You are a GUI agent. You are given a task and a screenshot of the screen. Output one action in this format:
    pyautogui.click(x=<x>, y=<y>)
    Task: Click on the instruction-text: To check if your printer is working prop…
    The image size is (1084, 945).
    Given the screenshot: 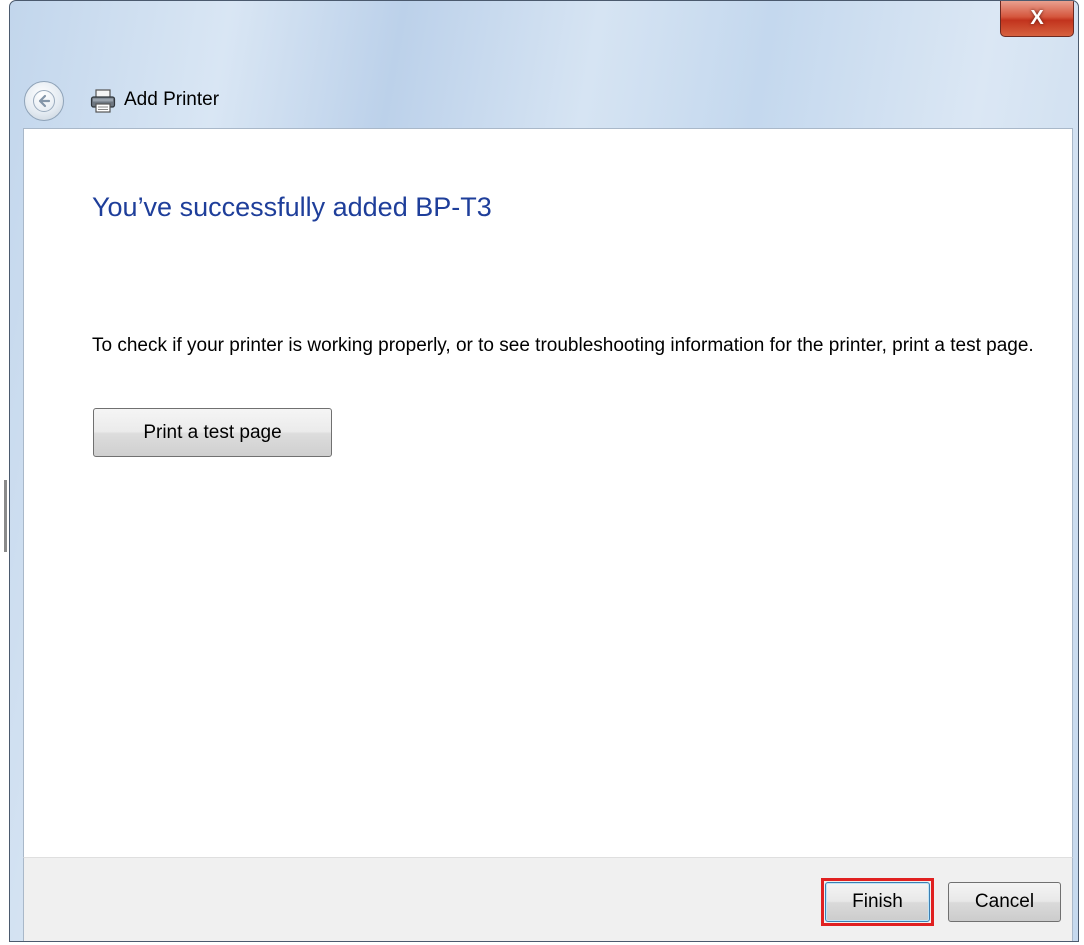 What is the action you would take?
    pyautogui.click(x=563, y=345)
    